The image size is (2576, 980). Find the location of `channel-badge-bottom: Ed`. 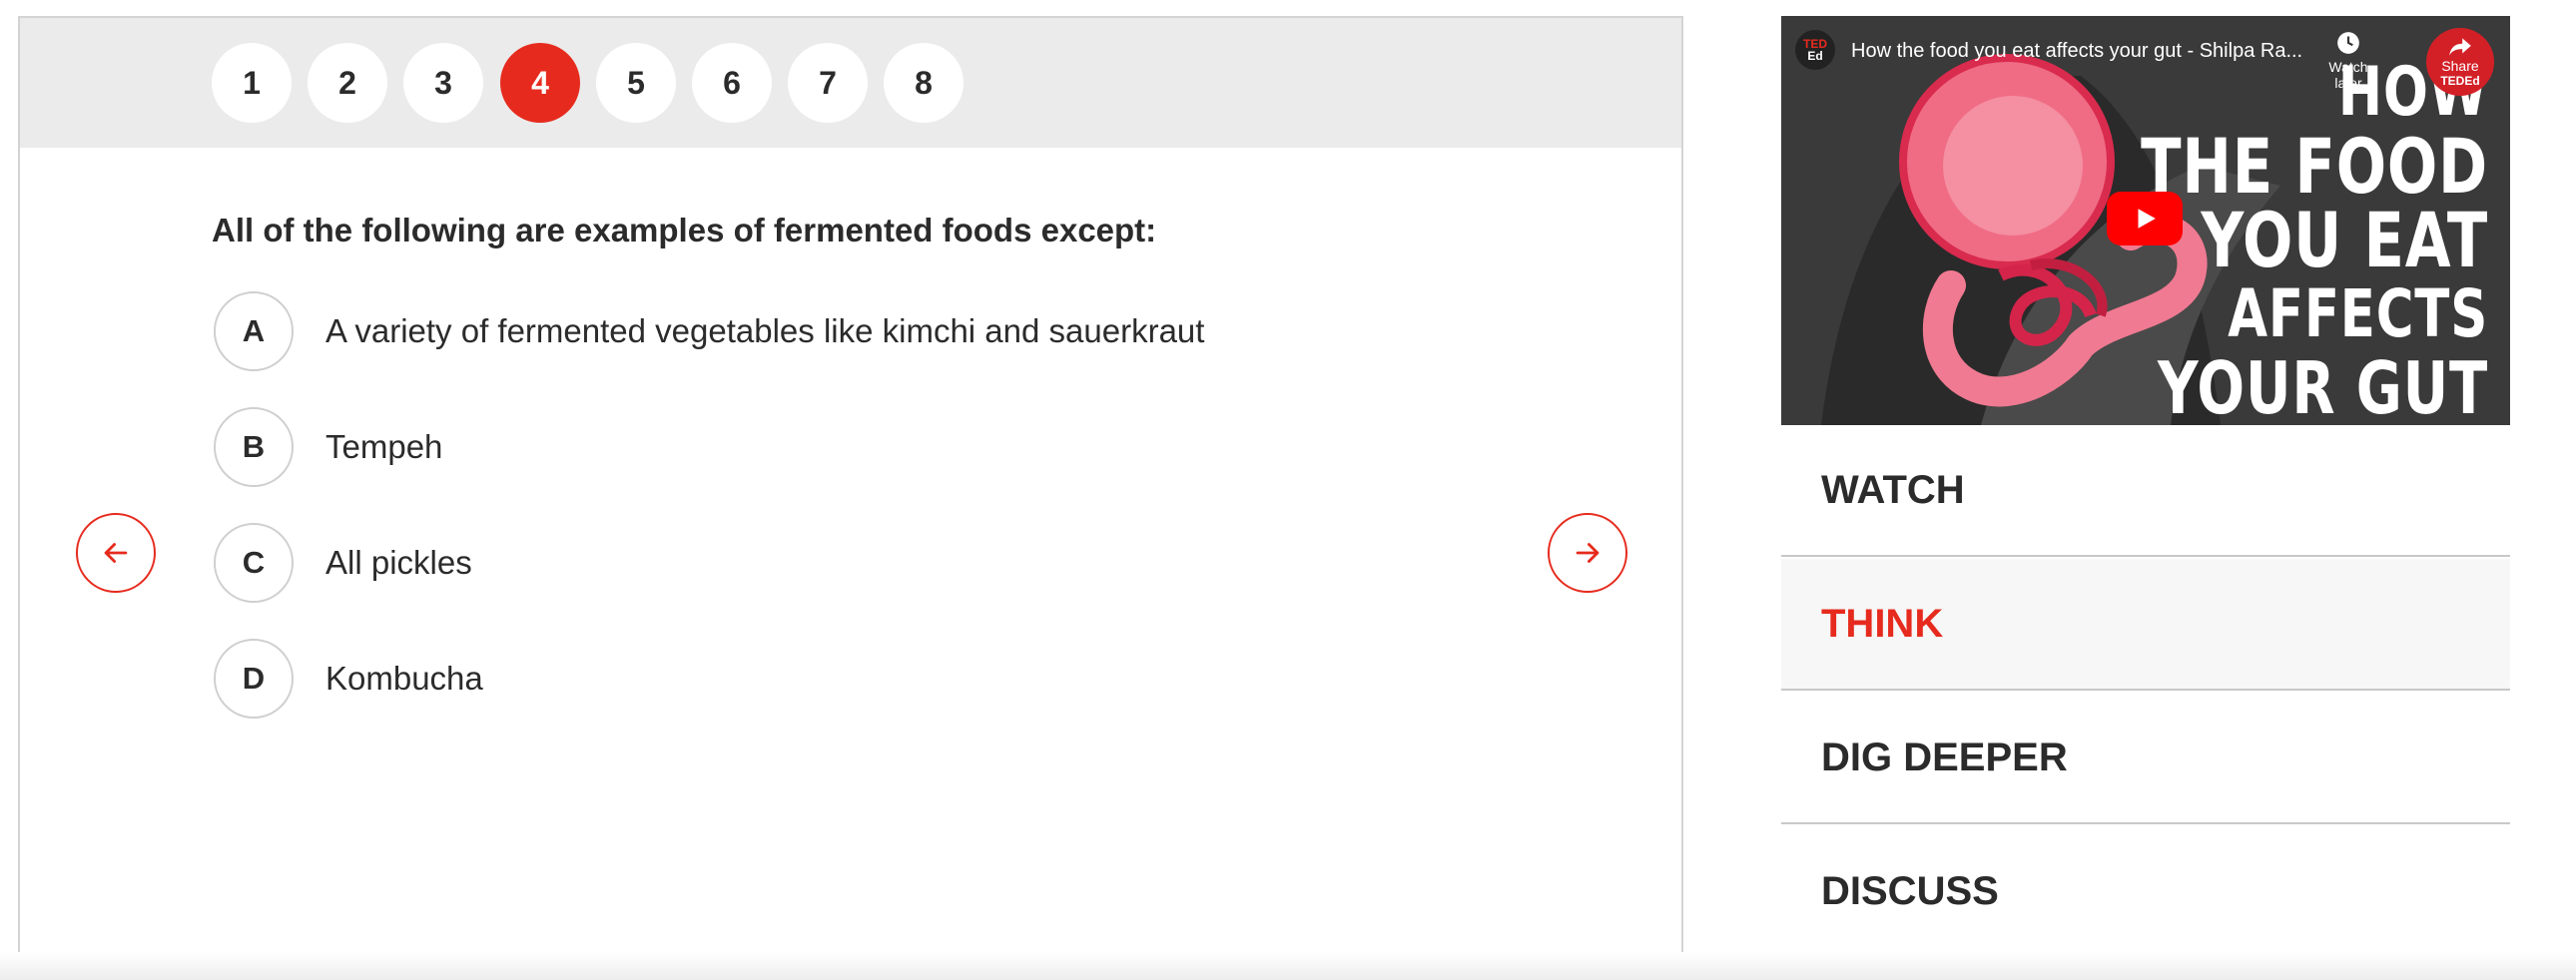

channel-badge-bottom: Ed is located at coordinates (1815, 56).